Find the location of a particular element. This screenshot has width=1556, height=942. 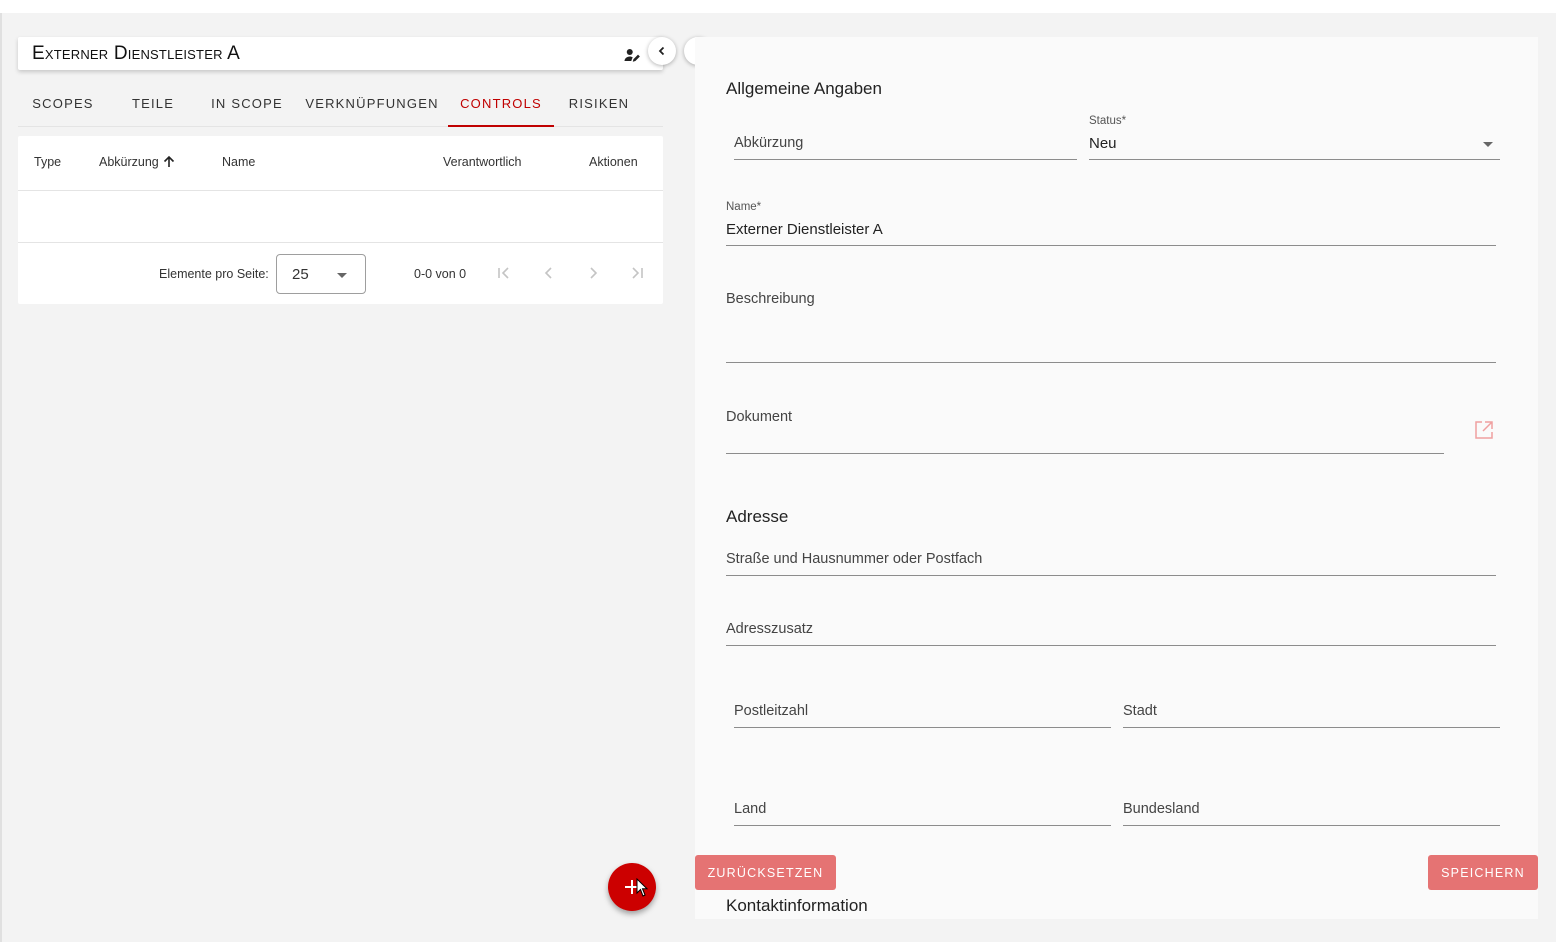

street-field: Straße und Hausnummer oder Postfach is located at coordinates (854, 559).